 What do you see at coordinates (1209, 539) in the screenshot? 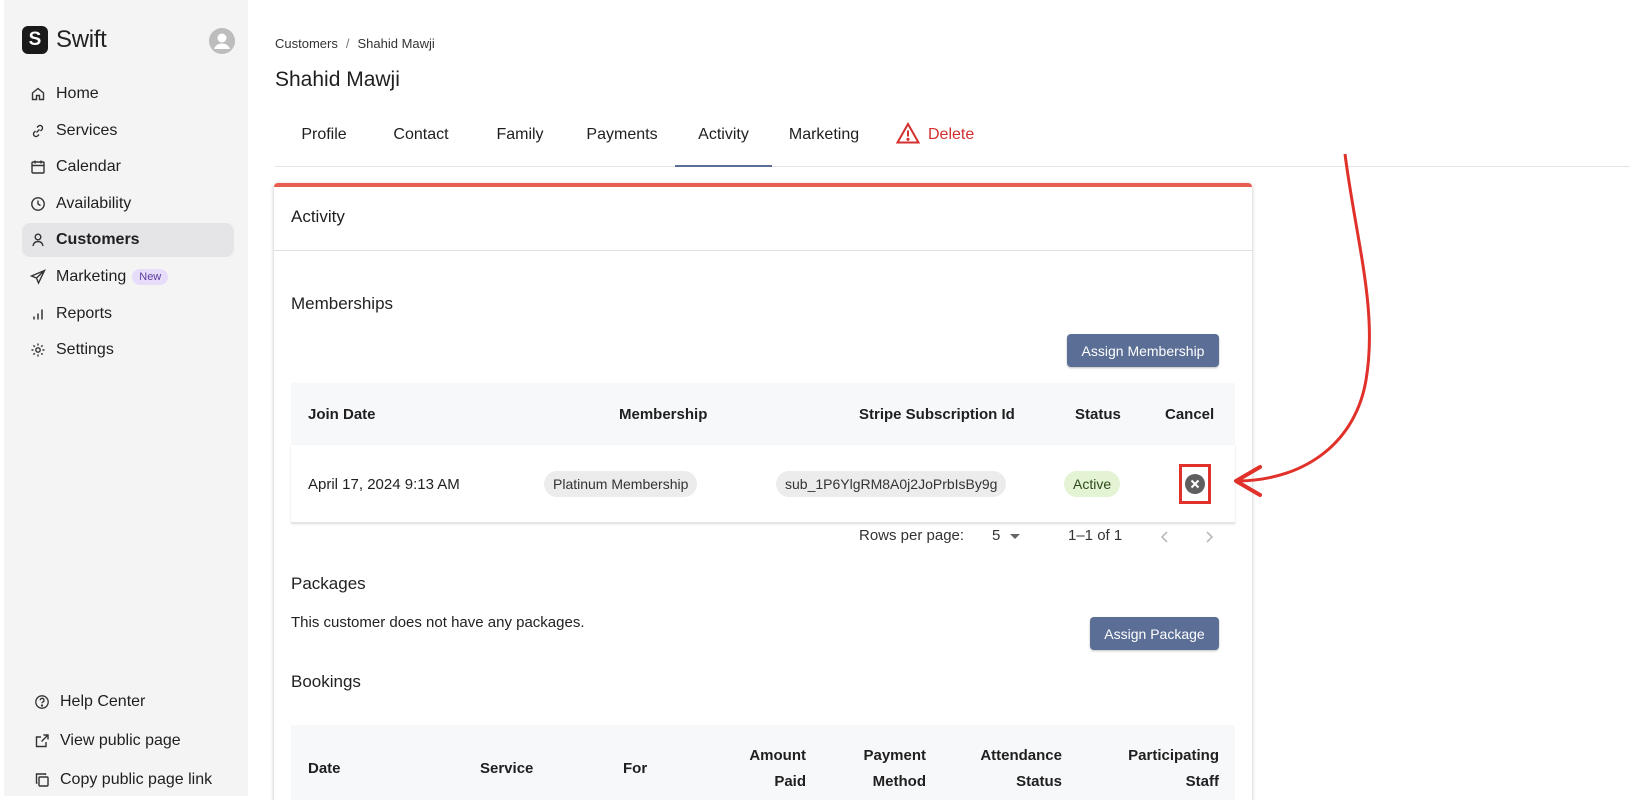
I see `chevron-right-icon` at bounding box center [1209, 539].